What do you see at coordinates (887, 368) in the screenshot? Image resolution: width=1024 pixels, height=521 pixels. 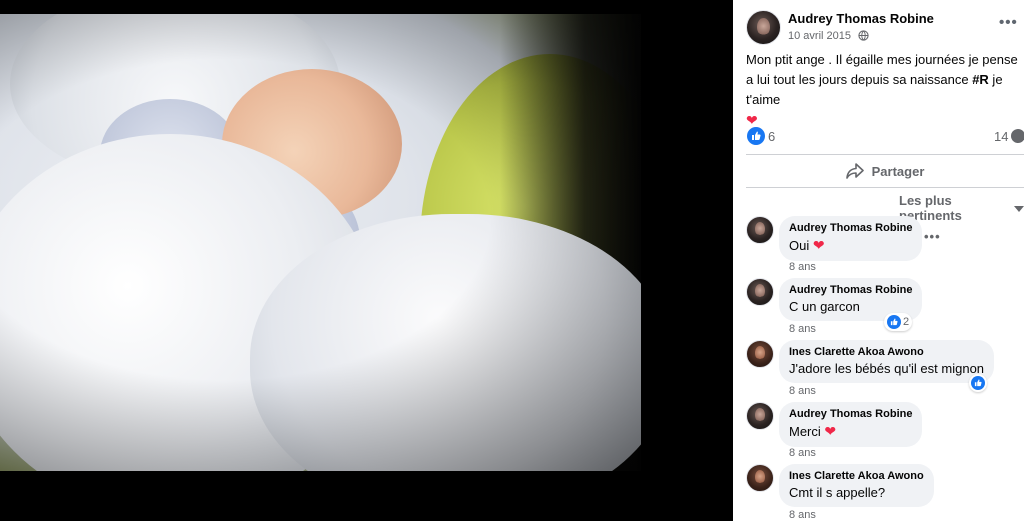 I see `comment-text: J'adore les bébés qu'il est mignon` at bounding box center [887, 368].